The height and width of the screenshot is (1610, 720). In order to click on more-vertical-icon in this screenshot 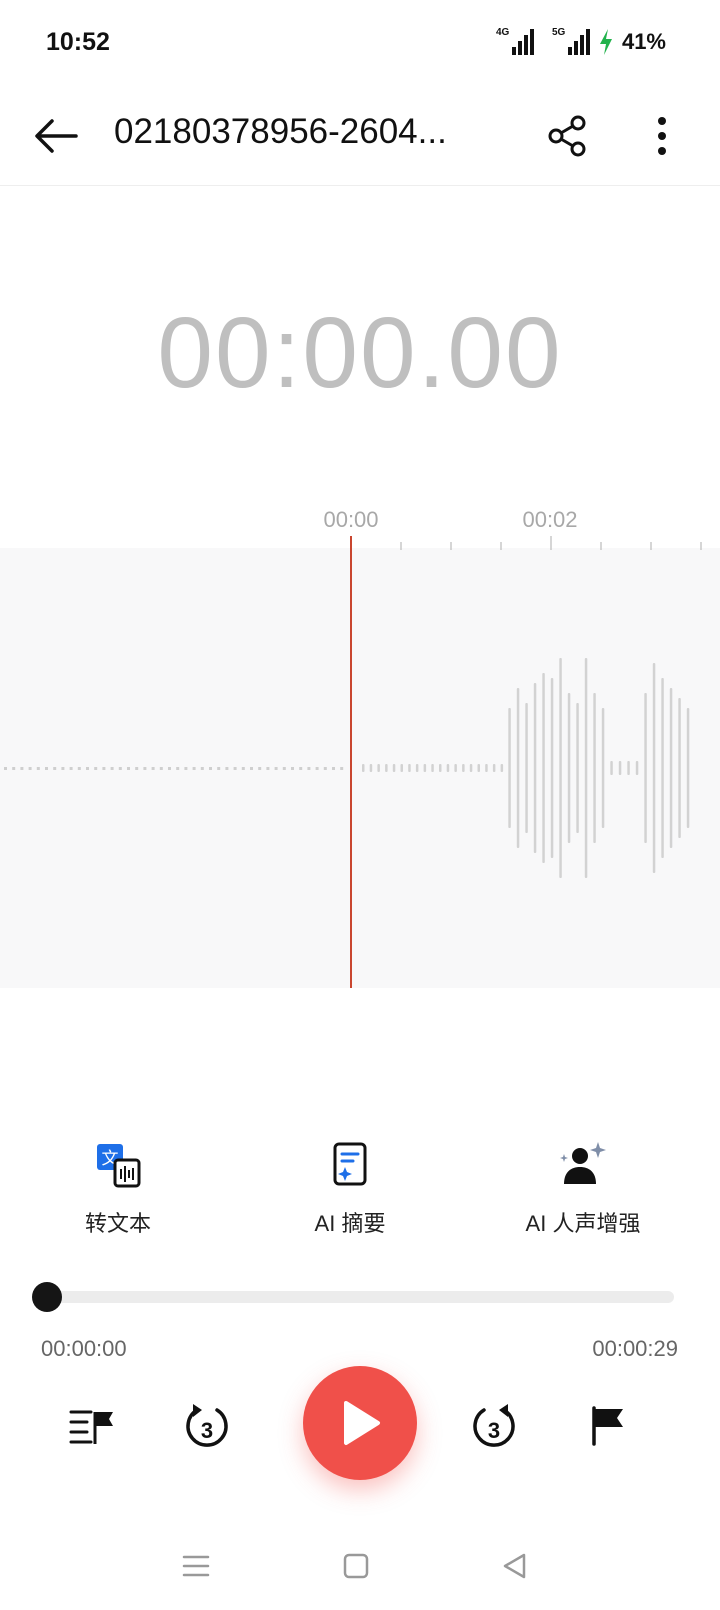, I will do `click(662, 136)`.